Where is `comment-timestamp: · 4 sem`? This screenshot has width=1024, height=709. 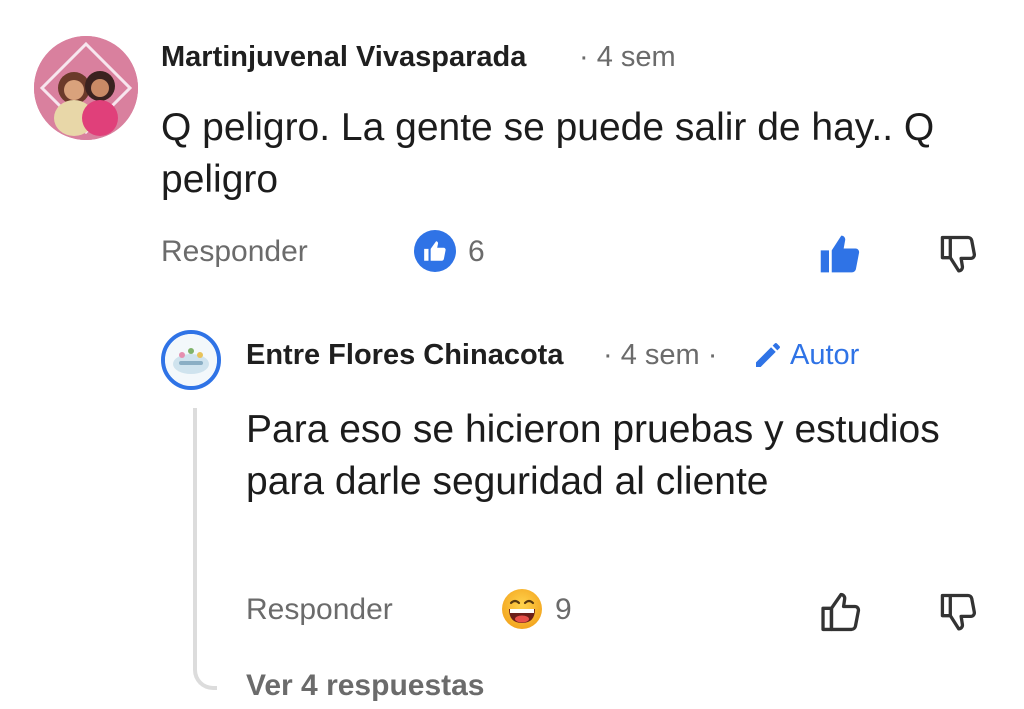 comment-timestamp: · 4 sem is located at coordinates (627, 57).